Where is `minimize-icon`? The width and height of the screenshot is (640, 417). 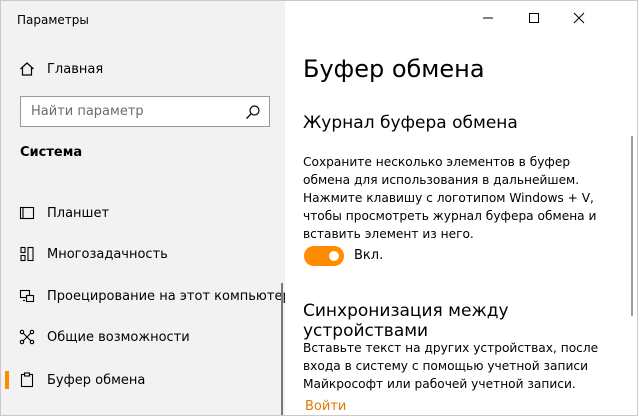
minimize-icon is located at coordinates (488, 18).